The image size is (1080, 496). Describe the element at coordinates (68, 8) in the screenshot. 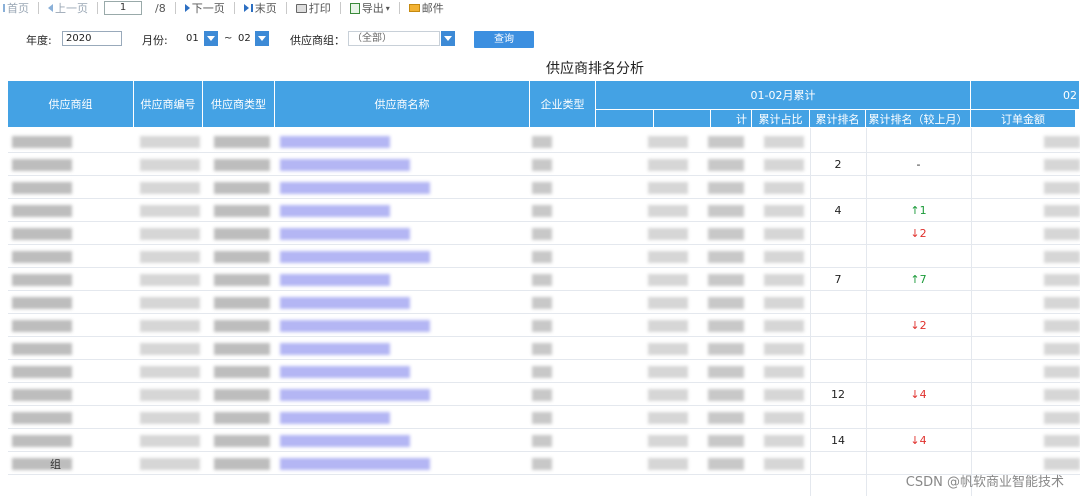

I see `prev-page-button: 上一页` at that location.